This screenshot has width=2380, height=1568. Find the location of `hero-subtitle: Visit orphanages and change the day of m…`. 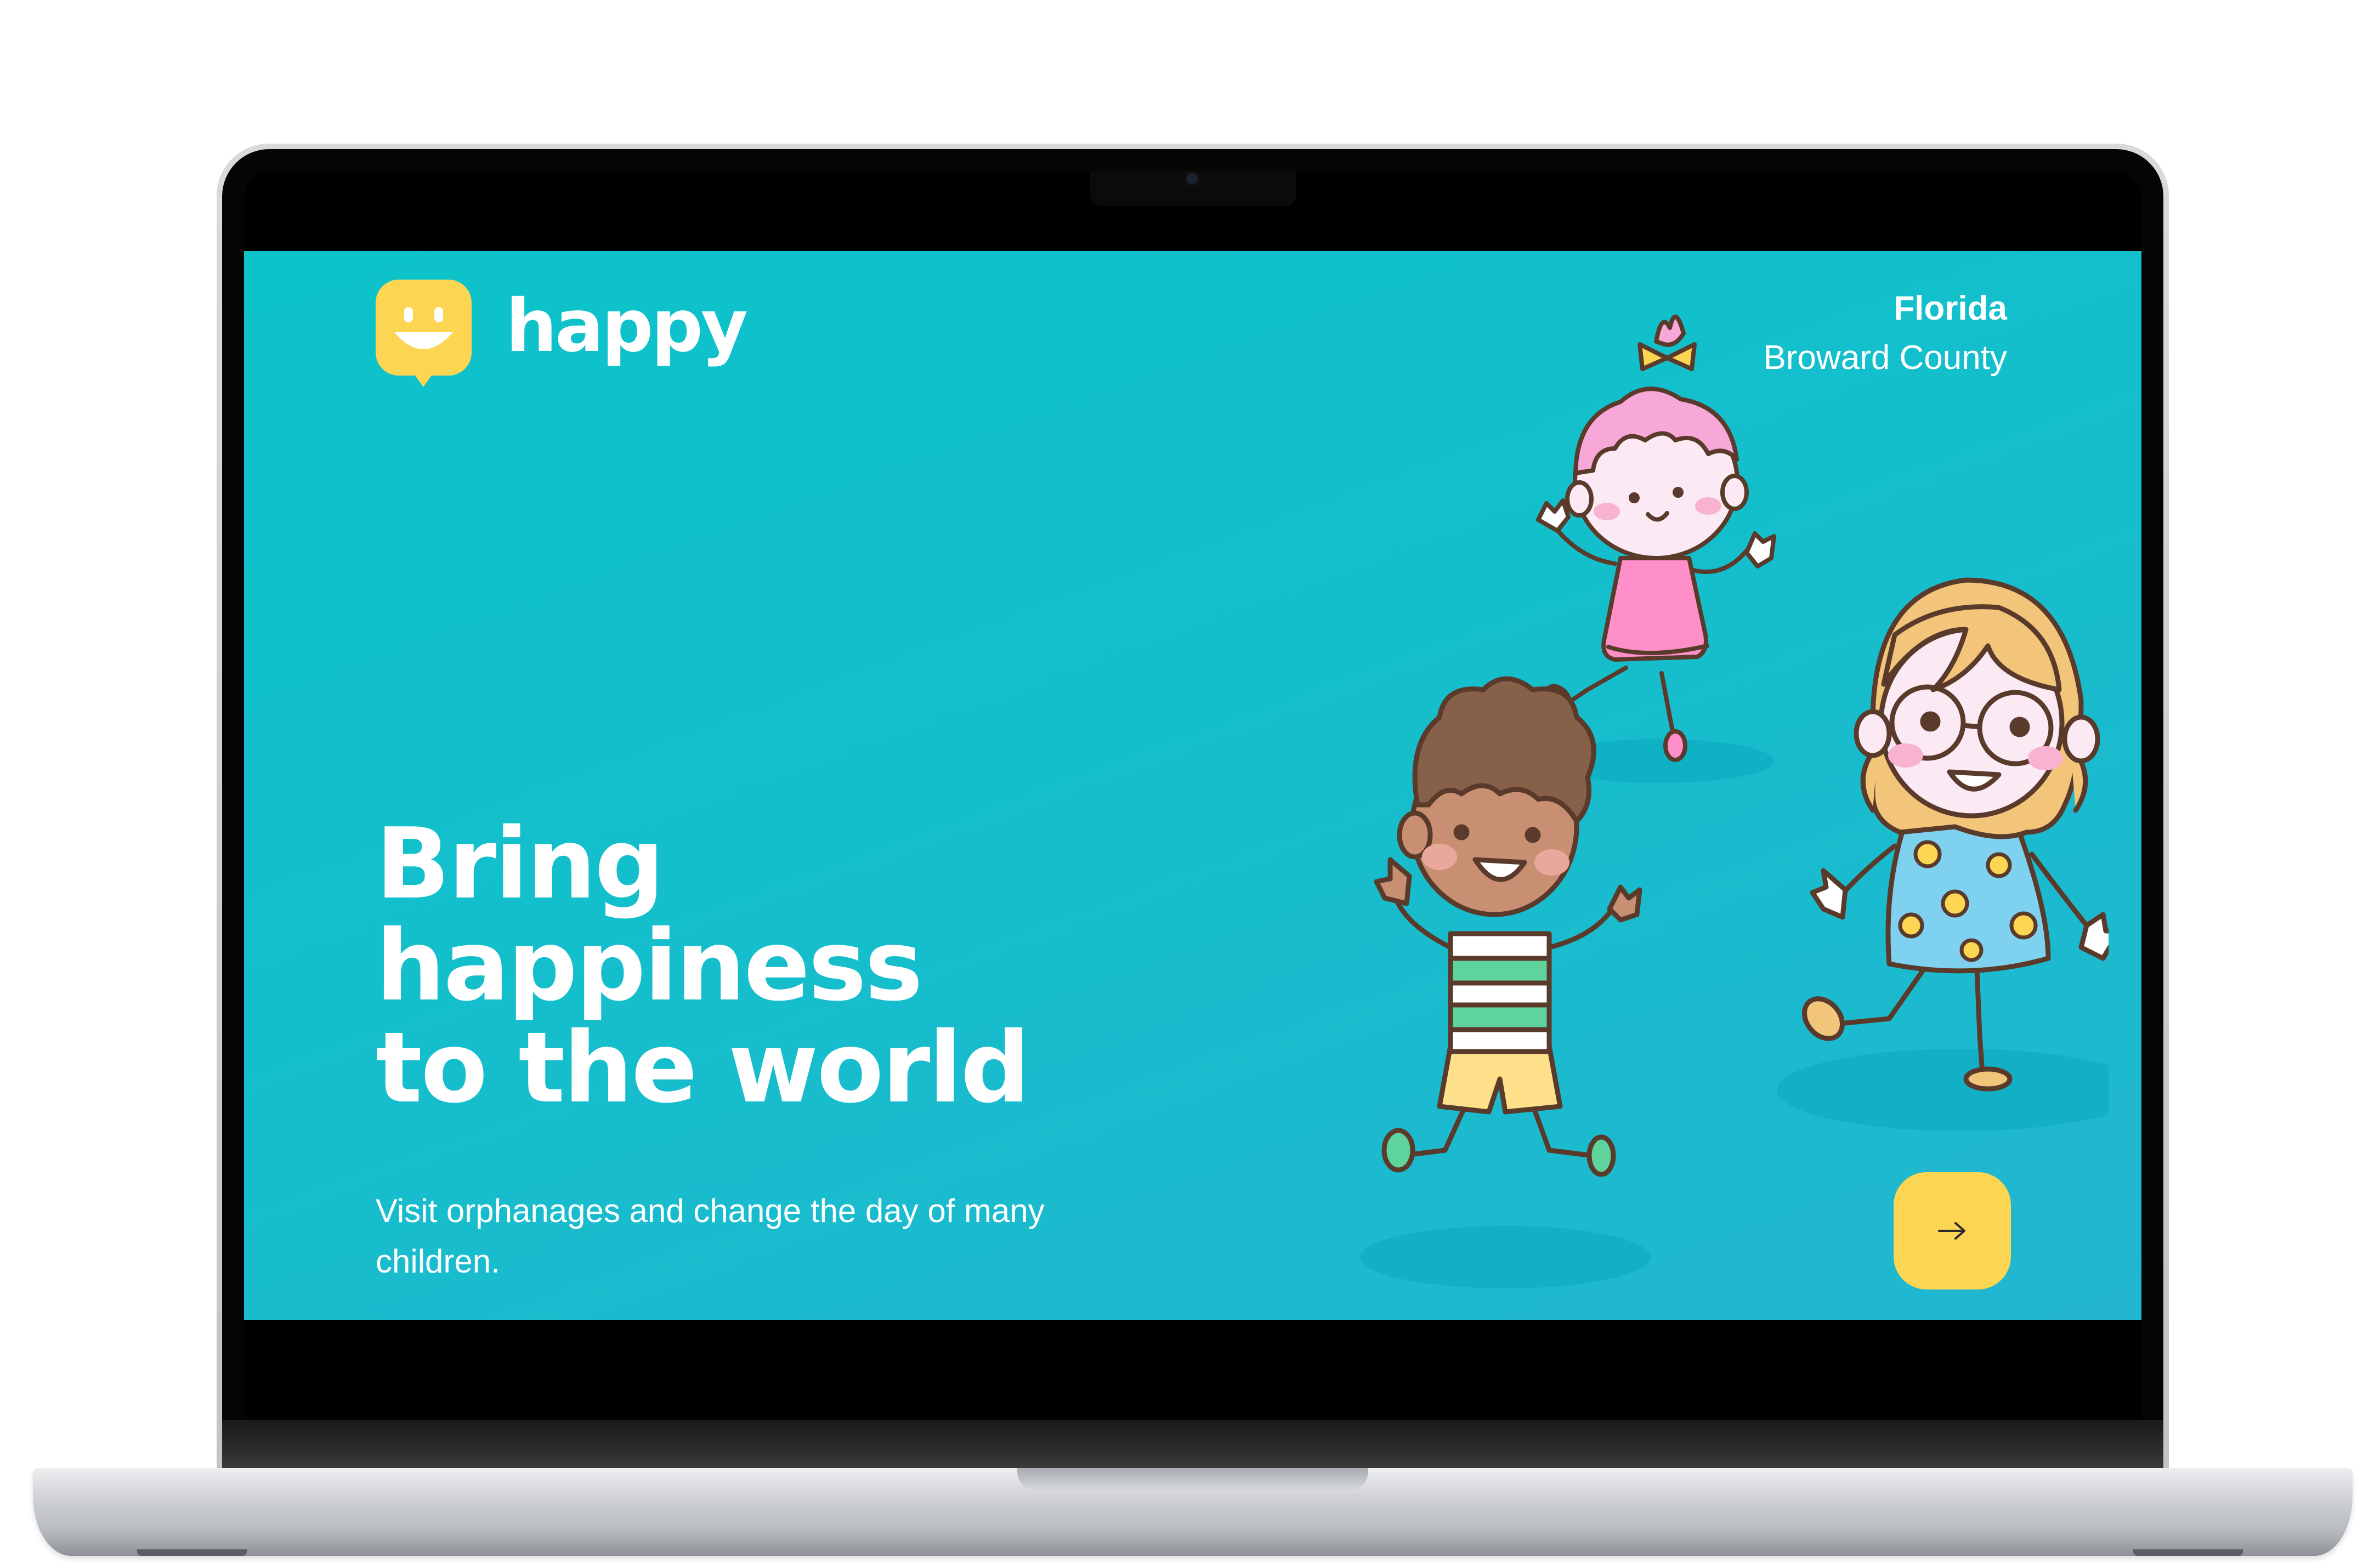

hero-subtitle: Visit orphanages and change the day of m… is located at coordinates (710, 1236).